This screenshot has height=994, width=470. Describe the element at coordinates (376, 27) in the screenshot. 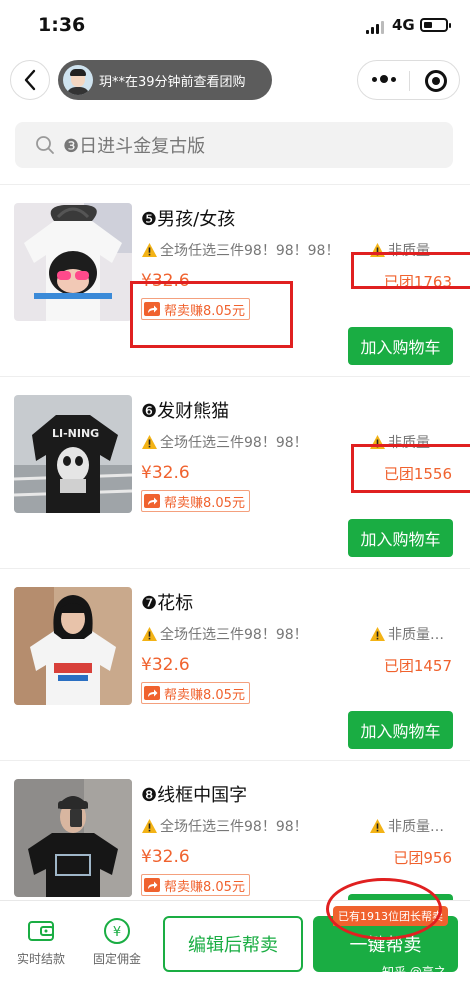

I see `signal-icon` at that location.